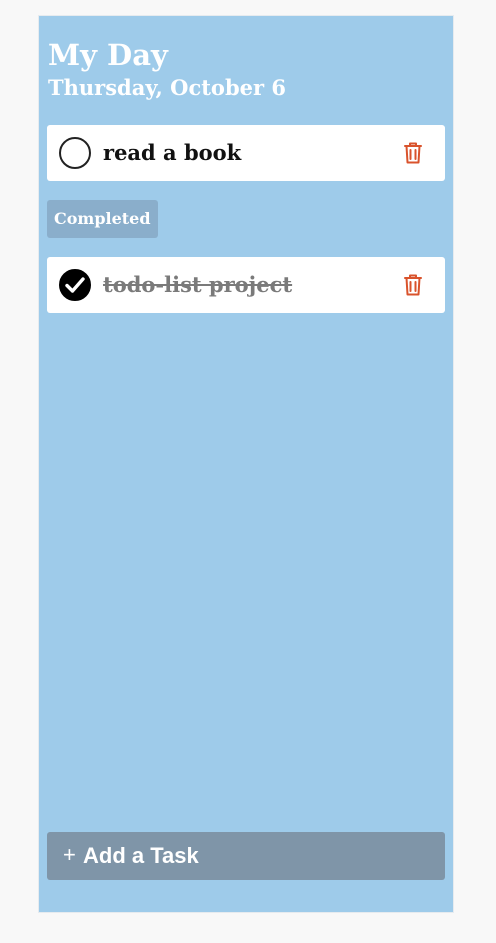  What do you see at coordinates (246, 153) in the screenshot?
I see `task-item: read a book` at bounding box center [246, 153].